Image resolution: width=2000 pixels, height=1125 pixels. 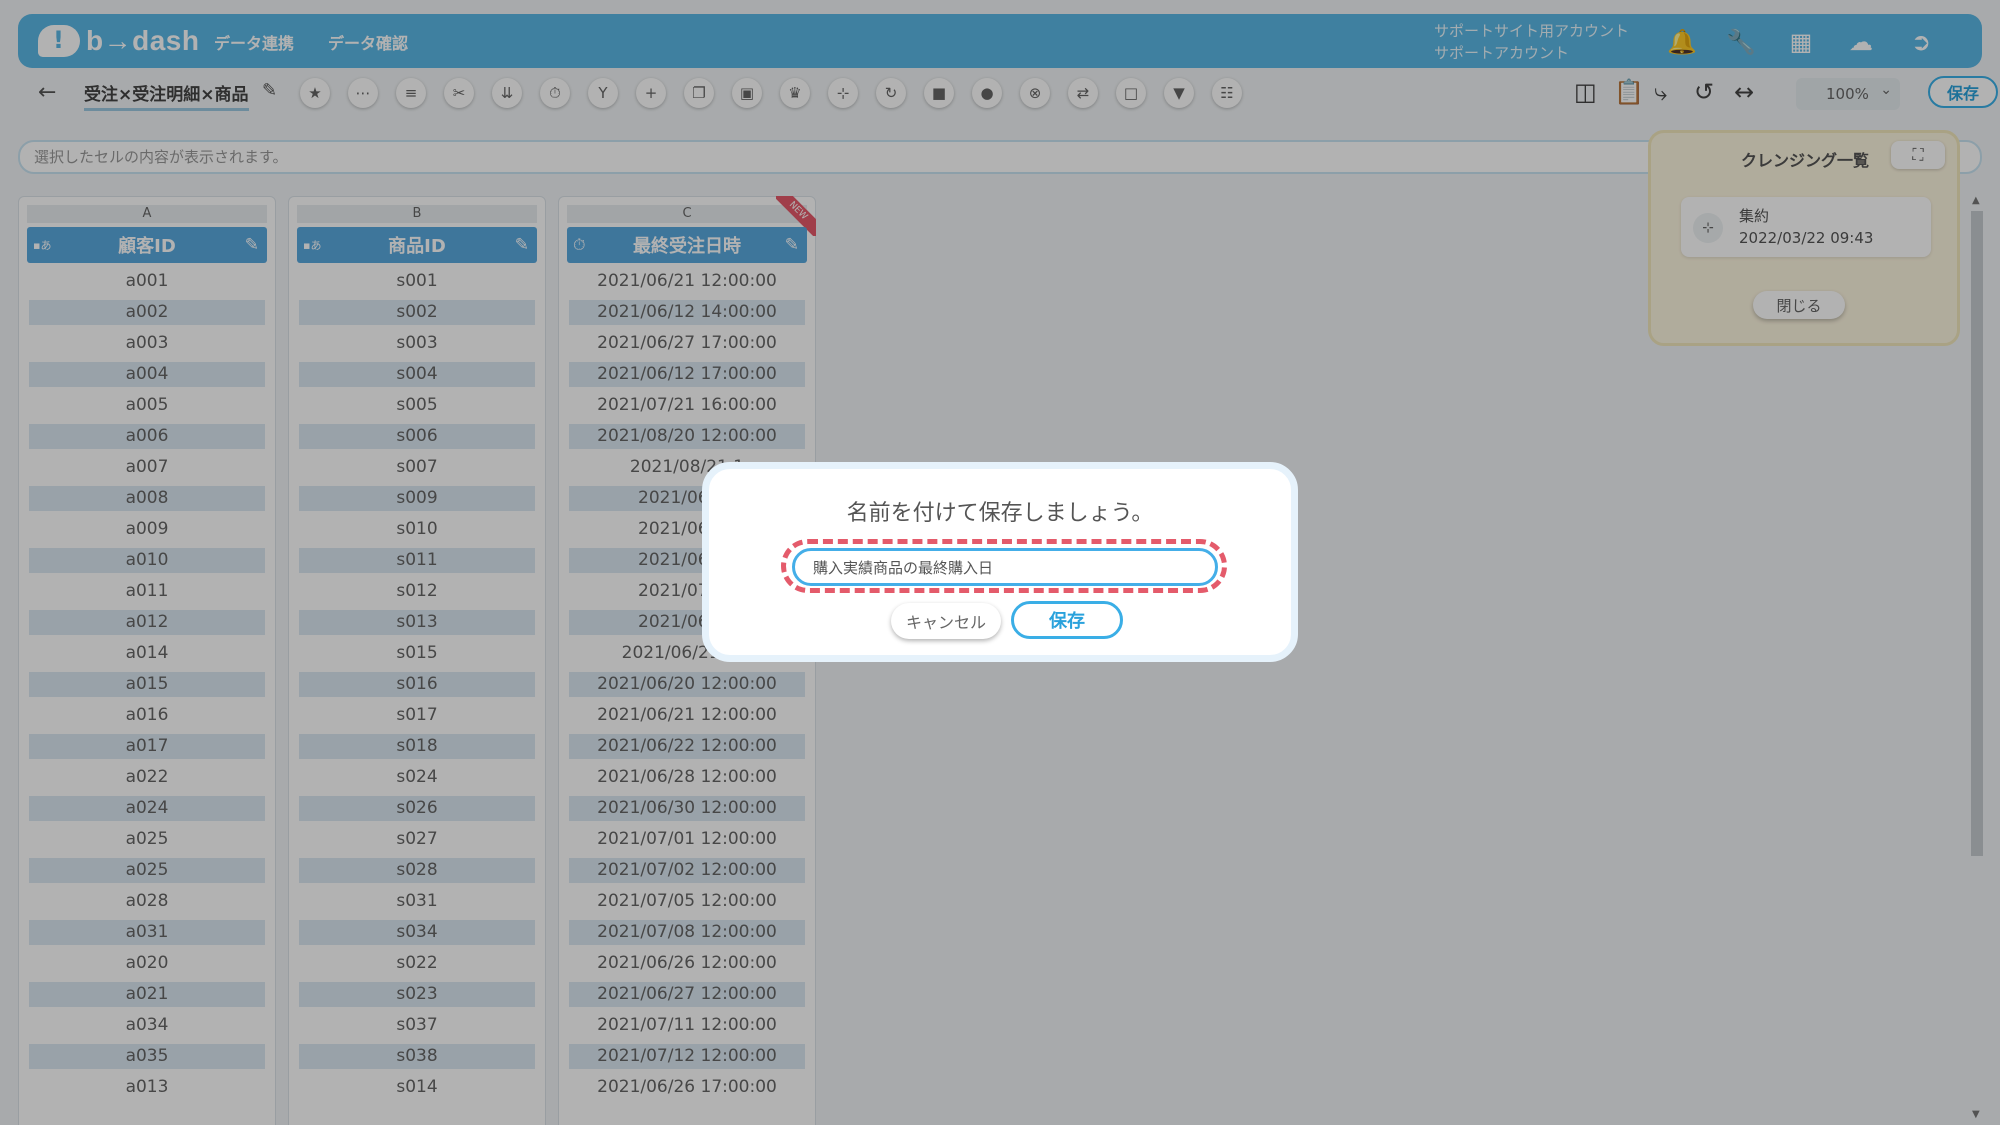 I want to click on cancel-button: キャンセル, so click(x=946, y=621).